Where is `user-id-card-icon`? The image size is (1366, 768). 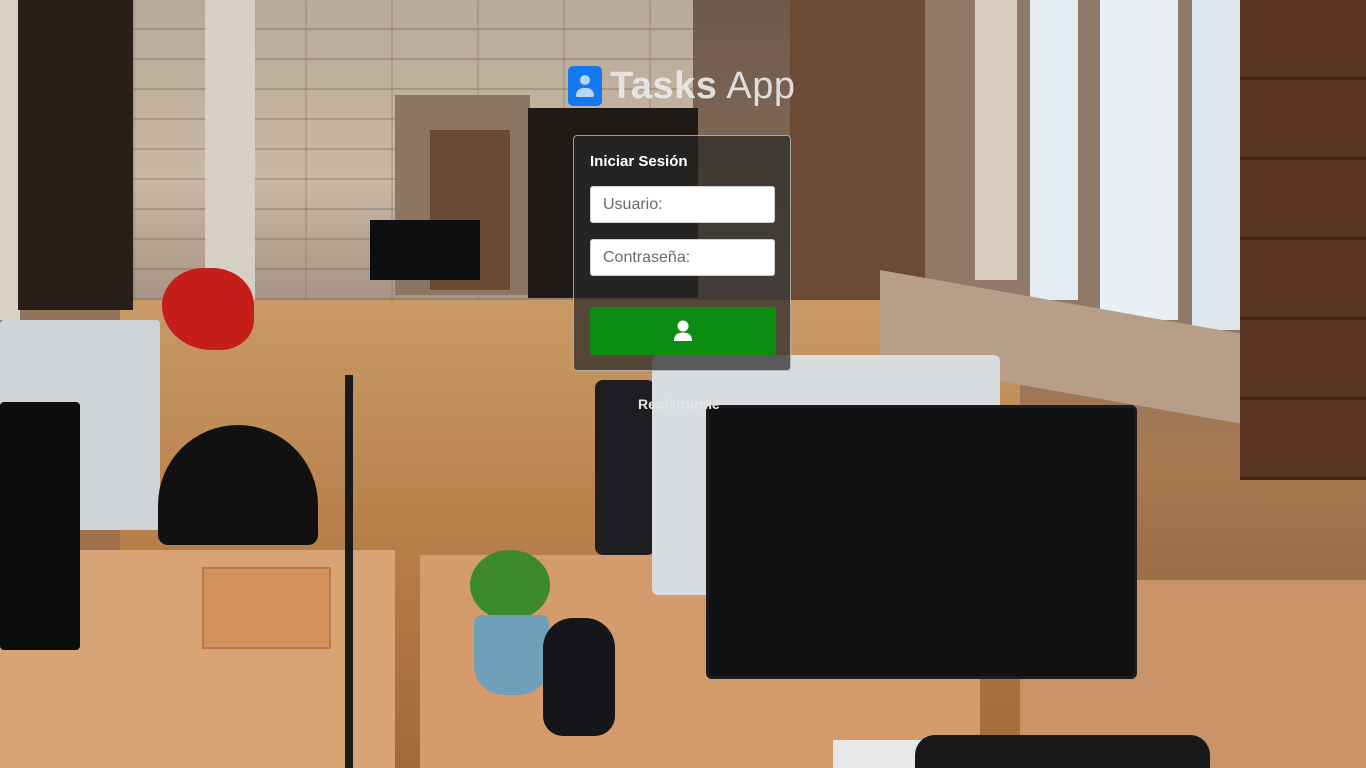 user-id-card-icon is located at coordinates (585, 86).